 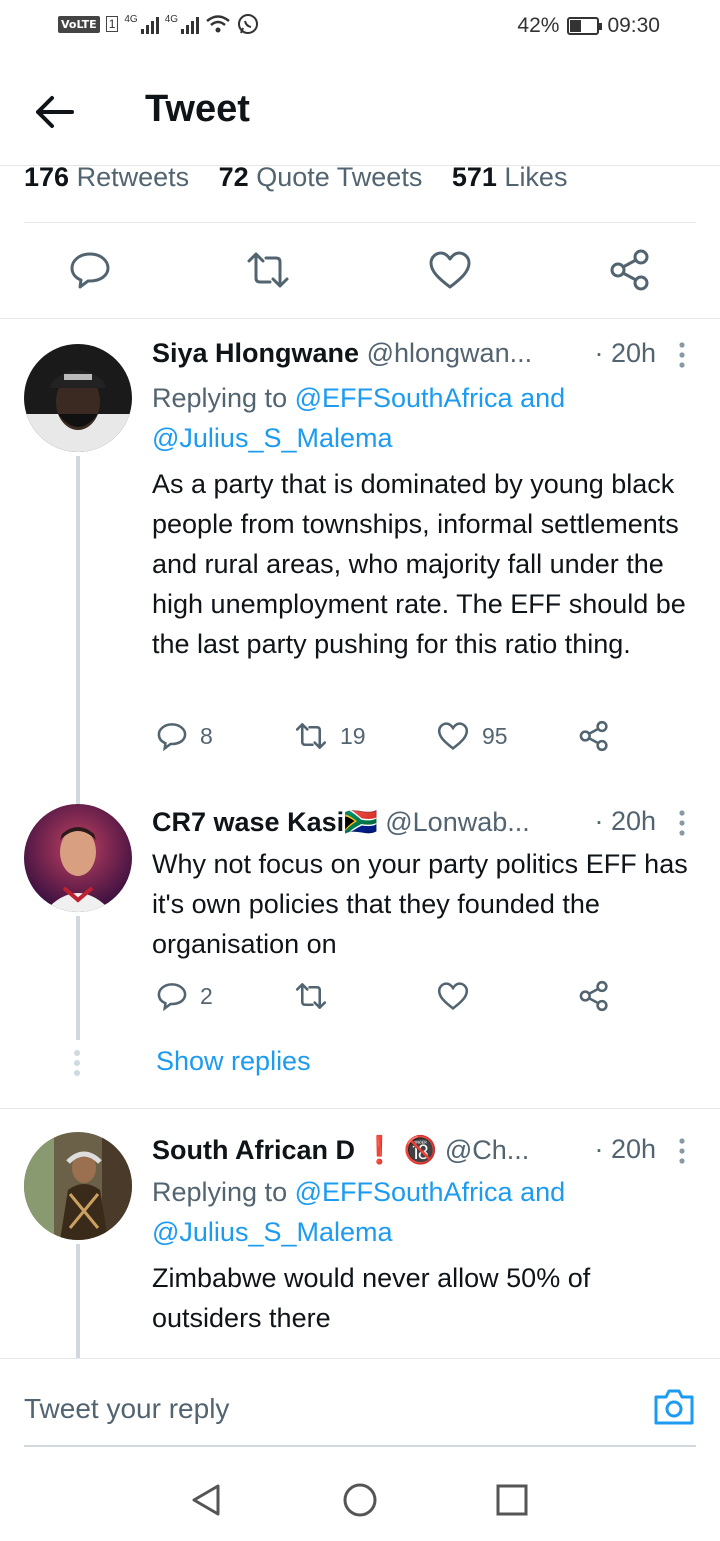 I want to click on show-replies-link: Show replies, so click(x=233, y=1061).